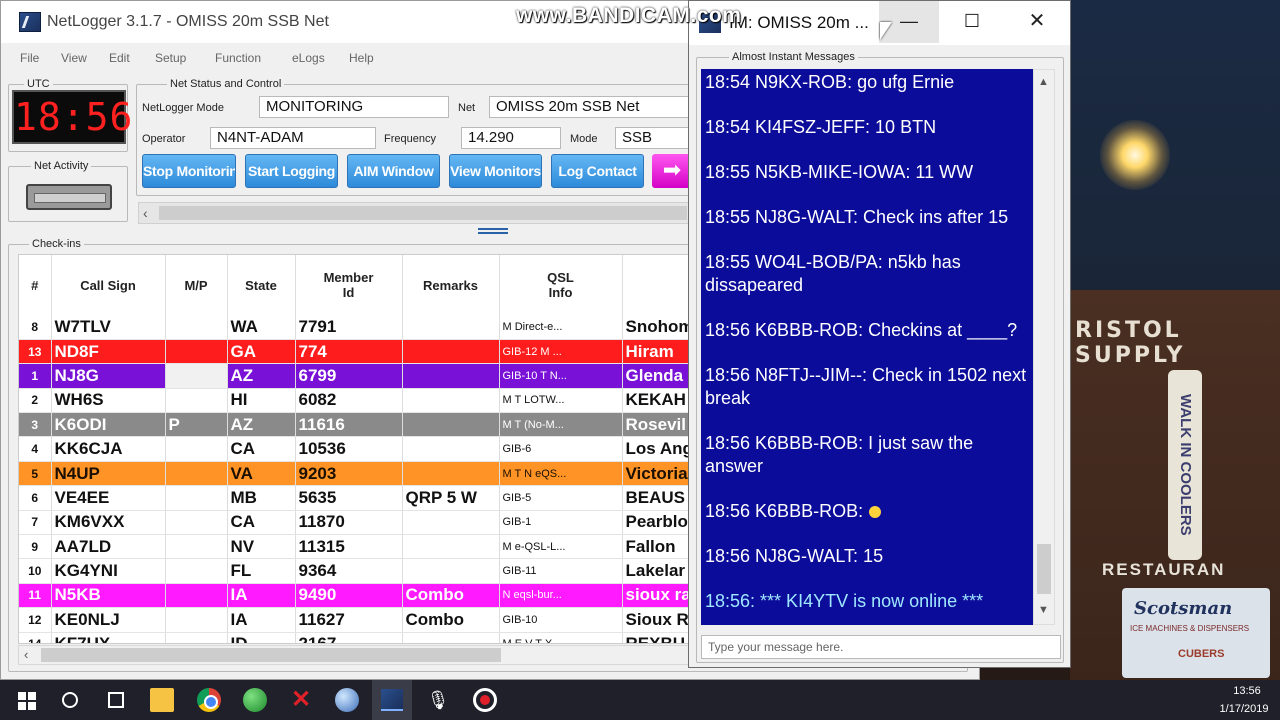  What do you see at coordinates (354, 425) in the screenshot?
I see `table-row: 3 K6ODI P AZ 11616 M T (No-M... Rosevil` at bounding box center [354, 425].